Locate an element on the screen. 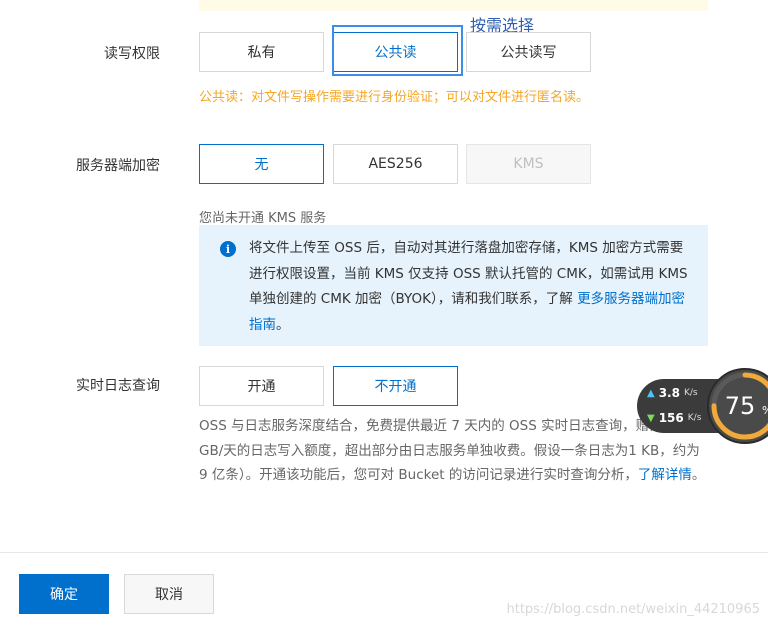  cancel-button: 取消 is located at coordinates (169, 594).